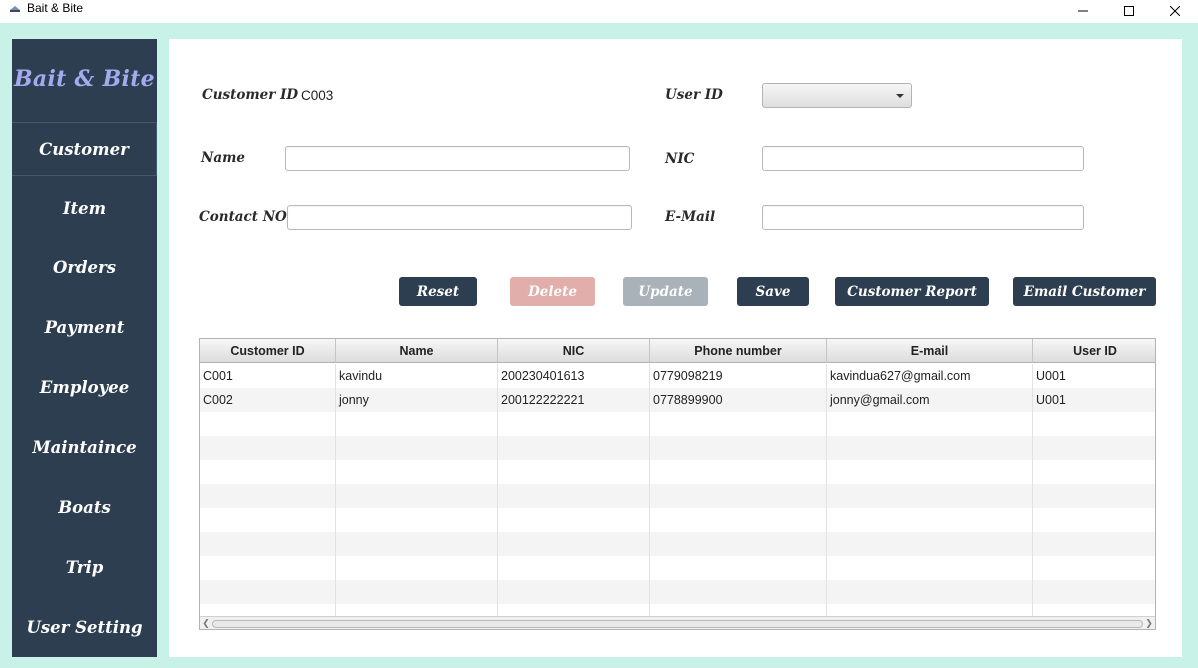 The width and height of the screenshot is (1198, 668). What do you see at coordinates (223, 158) in the screenshot?
I see `name-label: Name` at bounding box center [223, 158].